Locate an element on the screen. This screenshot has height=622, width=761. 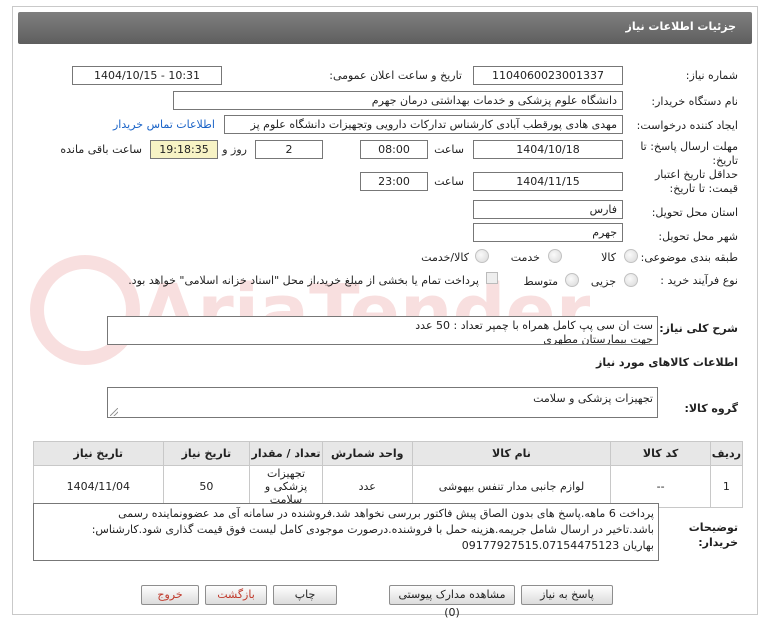
deadline-label-line1: مهلت ارسال پاسخ: تا is located at coordinates (689, 146).